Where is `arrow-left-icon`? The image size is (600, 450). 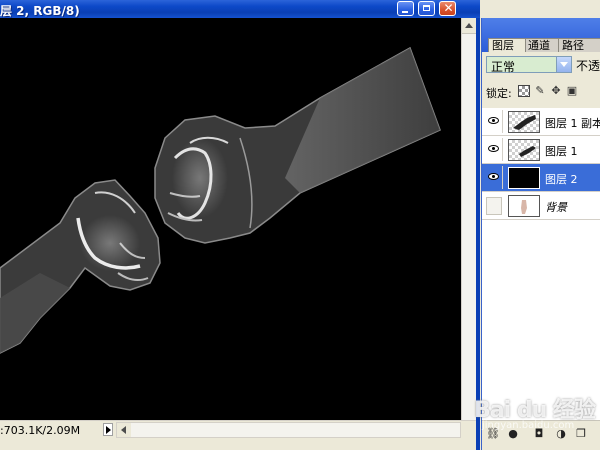 arrow-left-icon is located at coordinates (123, 430).